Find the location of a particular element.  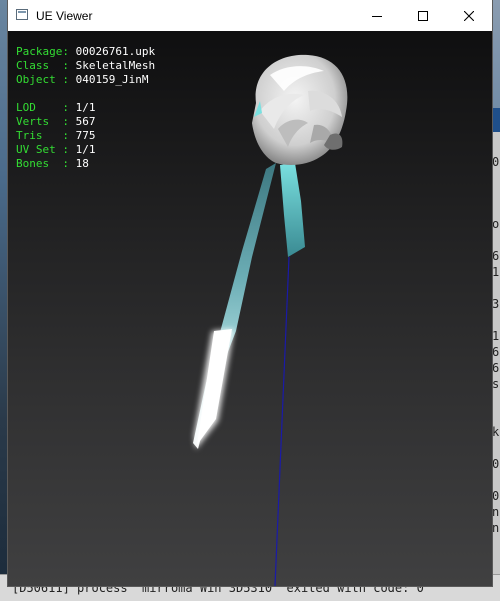

bone-line is located at coordinates (282, 421).